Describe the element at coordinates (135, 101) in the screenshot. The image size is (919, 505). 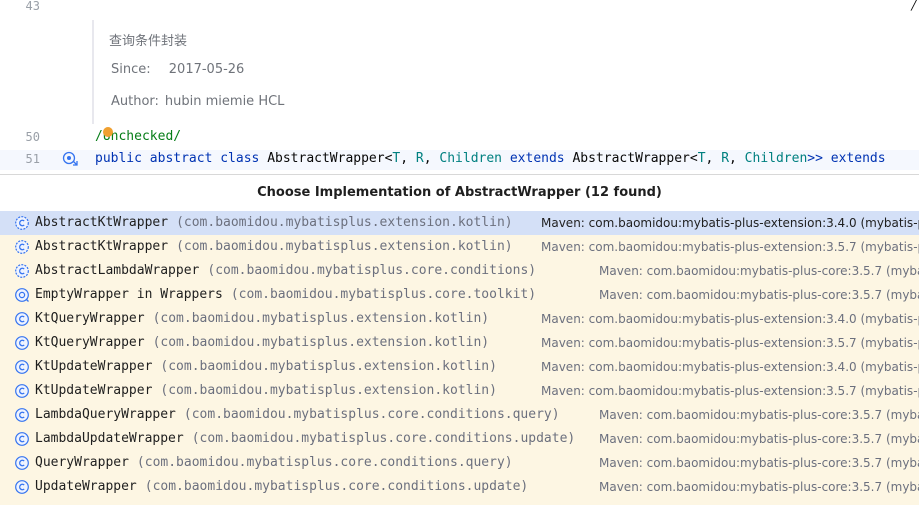
I see `doc-author-label: Author:` at that location.